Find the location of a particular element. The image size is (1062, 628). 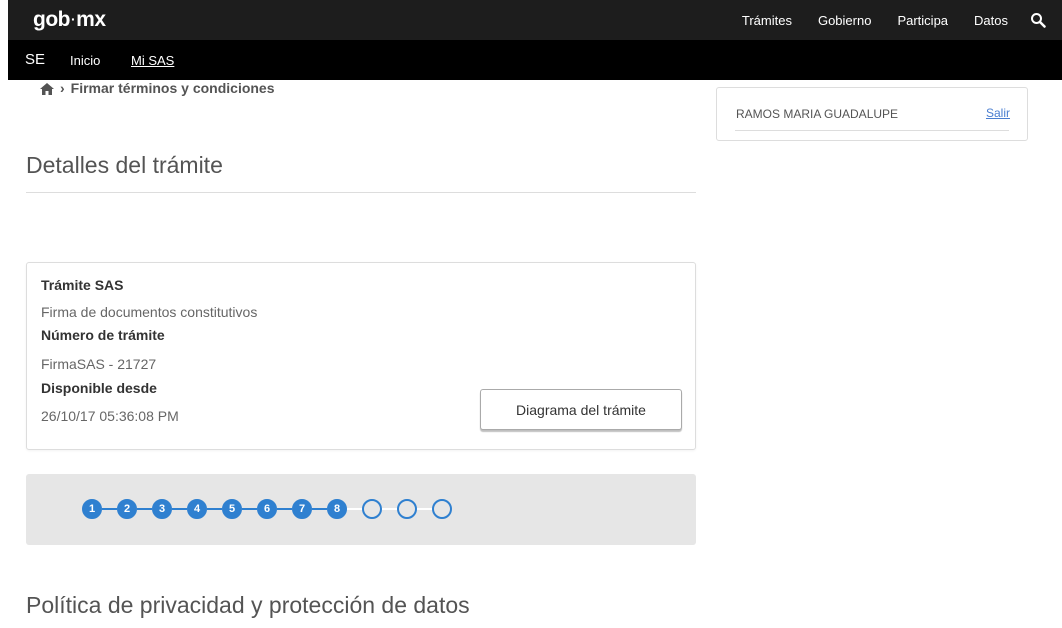

step-6: 6 is located at coordinates (267, 509).